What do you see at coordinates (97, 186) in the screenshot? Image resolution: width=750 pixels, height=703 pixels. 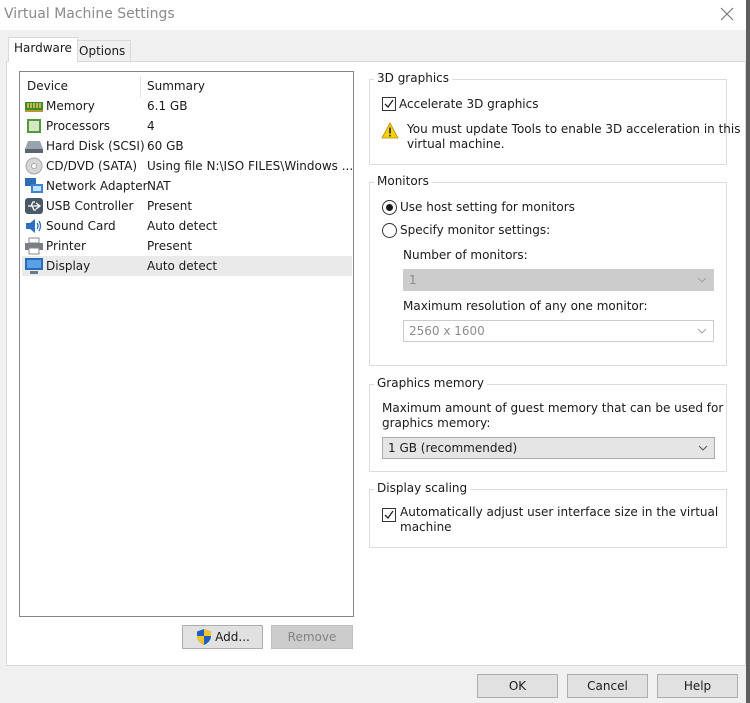 I see `device-name: Network Adapter` at bounding box center [97, 186].